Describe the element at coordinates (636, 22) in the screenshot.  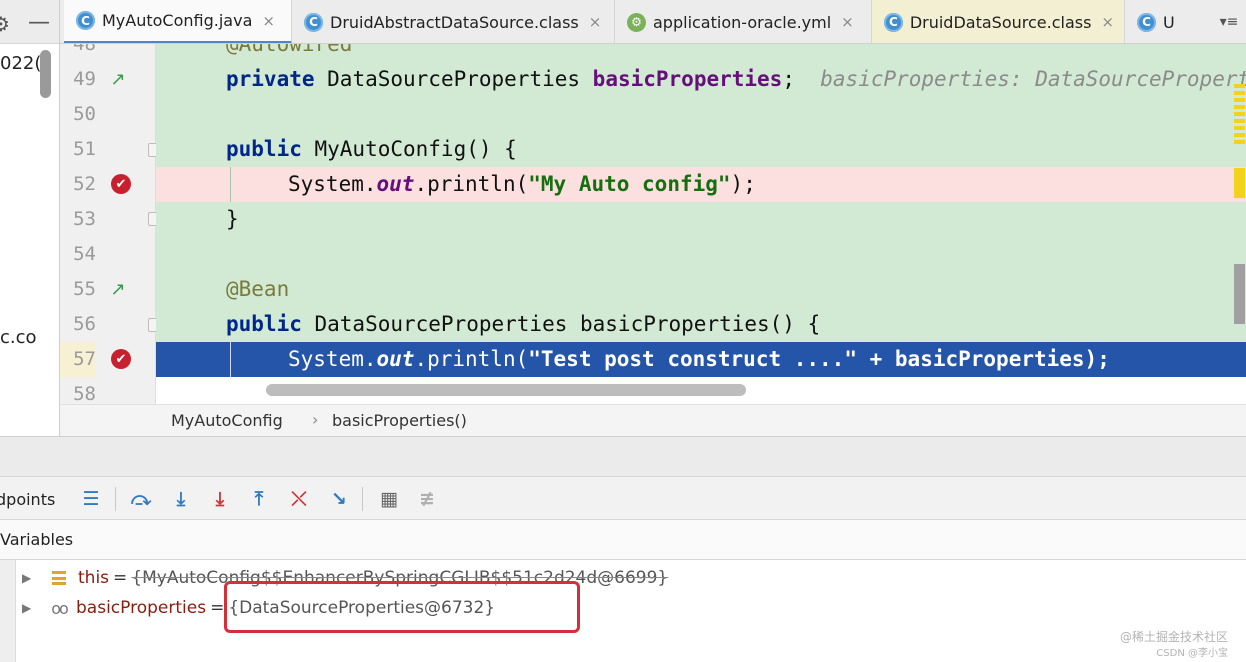
I see `yml-icon: ⚙` at that location.